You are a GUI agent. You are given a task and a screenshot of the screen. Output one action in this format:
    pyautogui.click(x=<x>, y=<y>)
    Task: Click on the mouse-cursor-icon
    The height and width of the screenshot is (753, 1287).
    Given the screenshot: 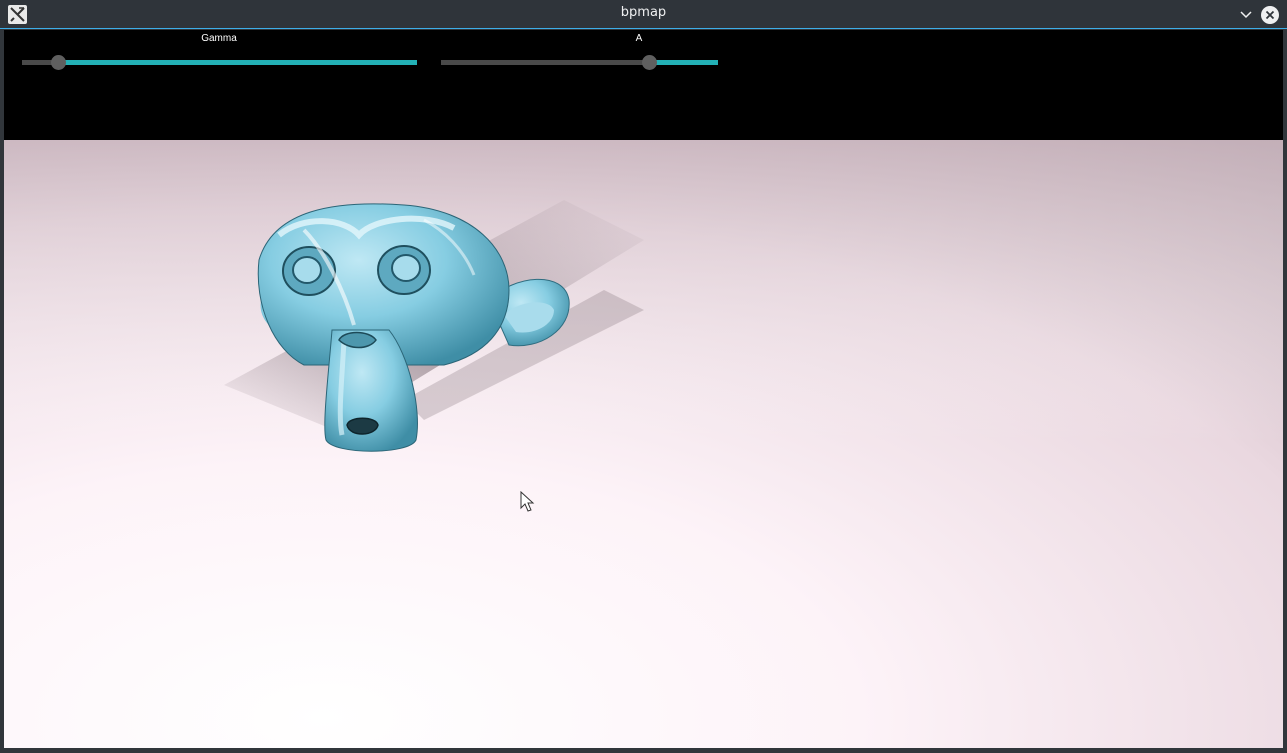 What is the action you would take?
    pyautogui.click(x=528, y=503)
    